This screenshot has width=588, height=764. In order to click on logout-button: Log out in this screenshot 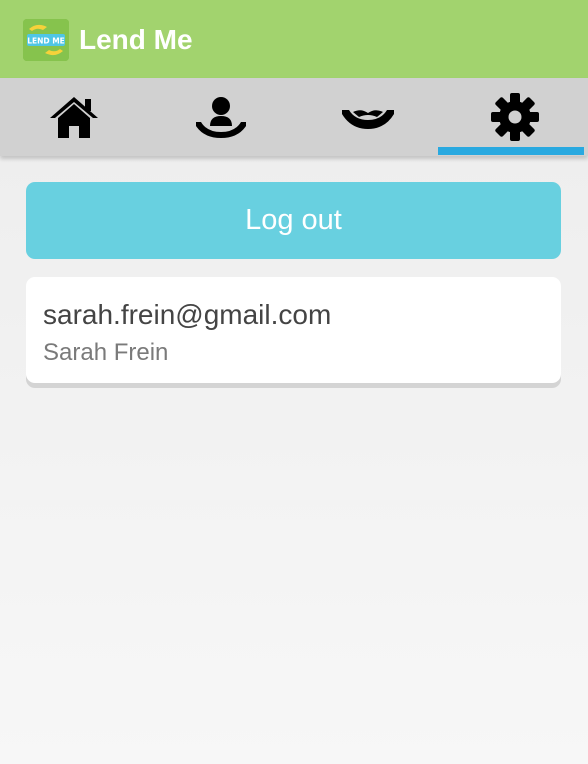, I will do `click(293, 220)`.